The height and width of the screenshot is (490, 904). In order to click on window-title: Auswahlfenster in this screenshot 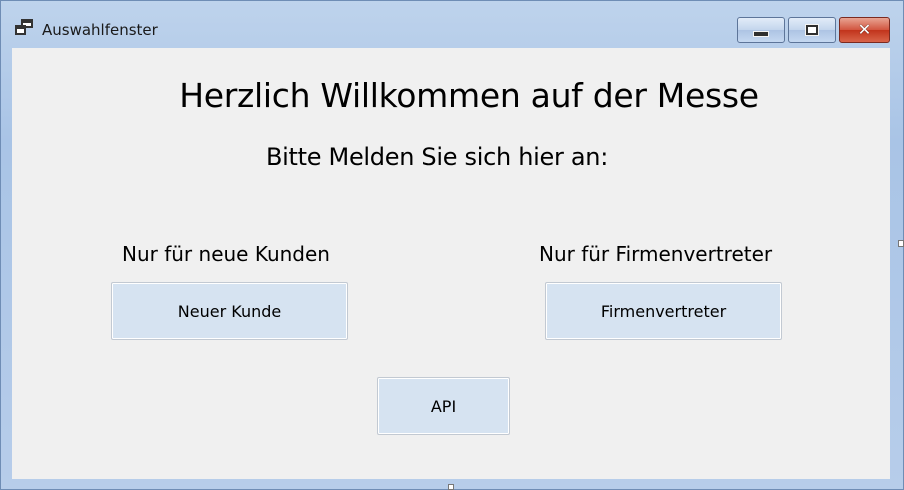, I will do `click(100, 30)`.